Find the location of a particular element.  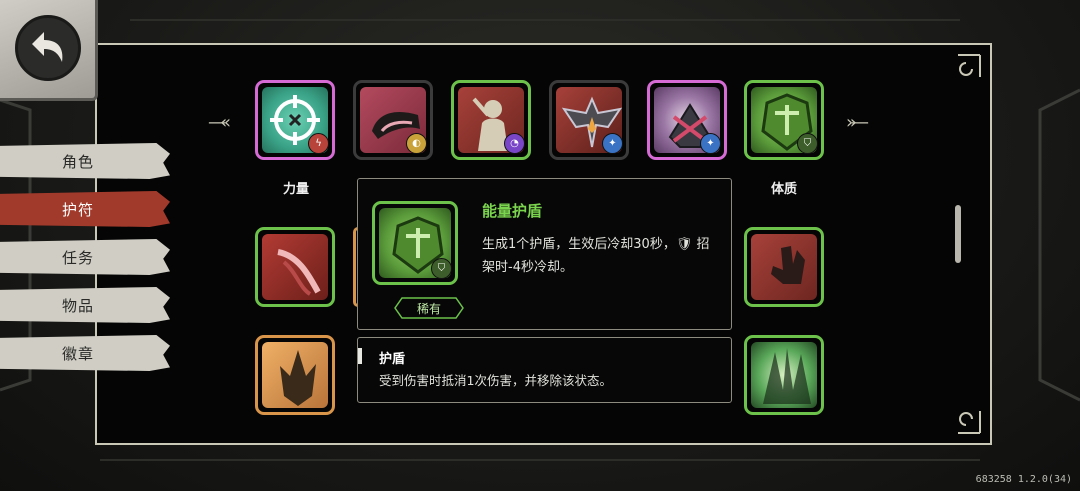

charm-label: 体质 is located at coordinates (783, 189).